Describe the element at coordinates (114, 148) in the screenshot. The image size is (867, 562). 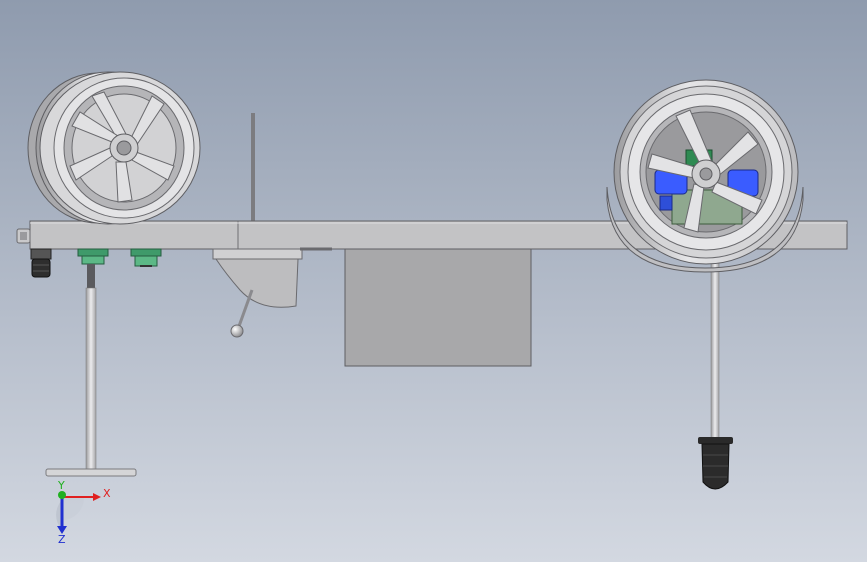
I see `left-drive-wheel` at that location.